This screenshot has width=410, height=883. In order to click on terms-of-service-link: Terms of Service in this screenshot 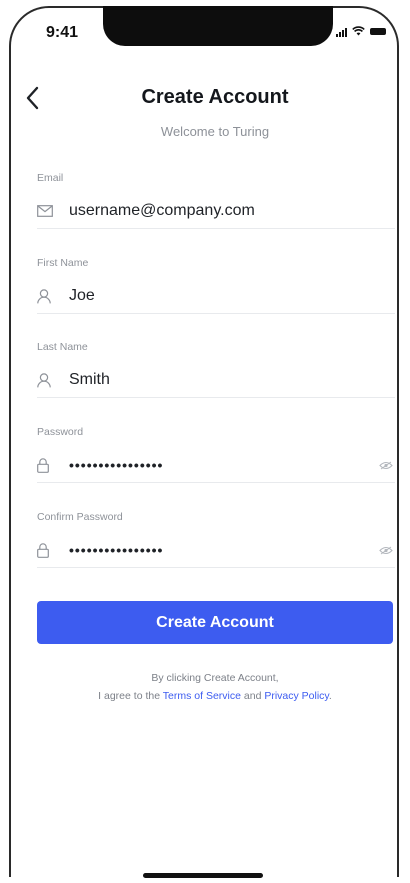, I will do `click(202, 696)`.